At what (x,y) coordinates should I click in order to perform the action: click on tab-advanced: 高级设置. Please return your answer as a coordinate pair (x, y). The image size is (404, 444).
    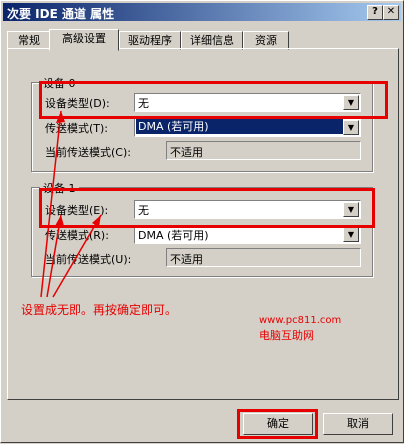
    Looking at the image, I should click on (84, 40).